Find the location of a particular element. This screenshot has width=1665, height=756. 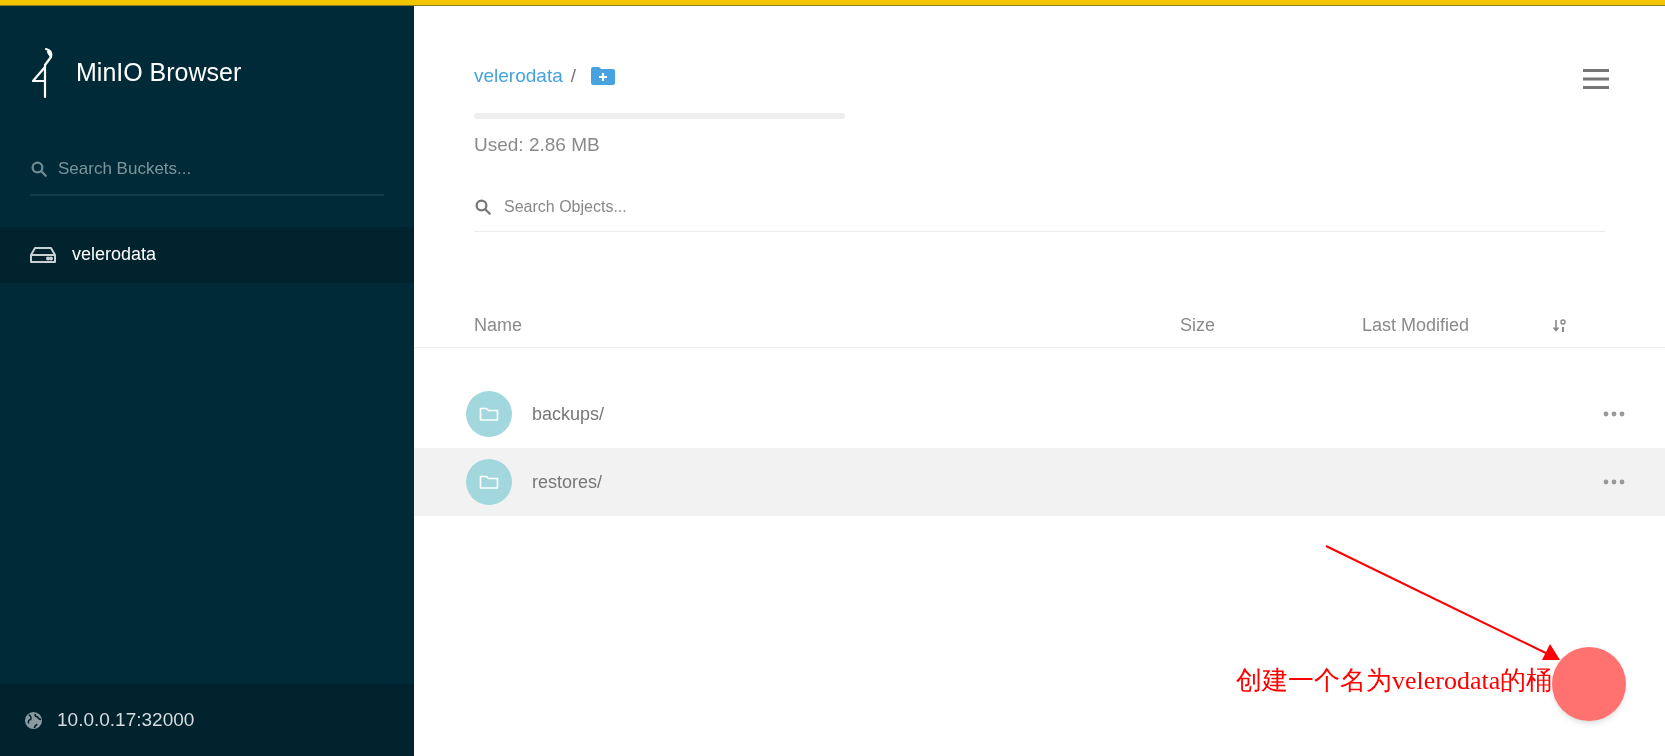

column-header: Name is located at coordinates (827, 325).